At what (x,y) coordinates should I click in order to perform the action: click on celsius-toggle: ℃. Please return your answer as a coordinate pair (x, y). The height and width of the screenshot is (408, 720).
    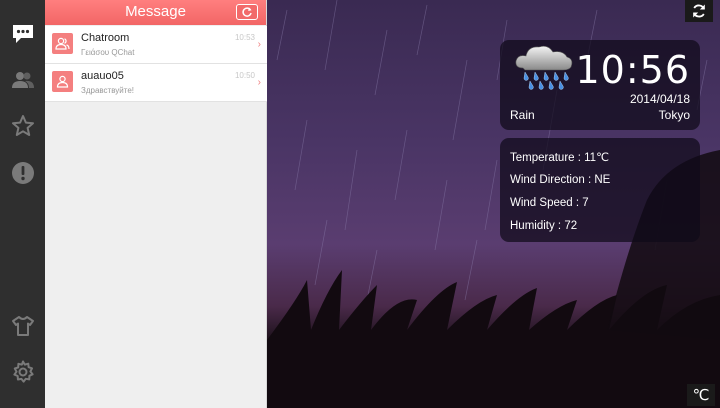
    Looking at the image, I should click on (701, 395).